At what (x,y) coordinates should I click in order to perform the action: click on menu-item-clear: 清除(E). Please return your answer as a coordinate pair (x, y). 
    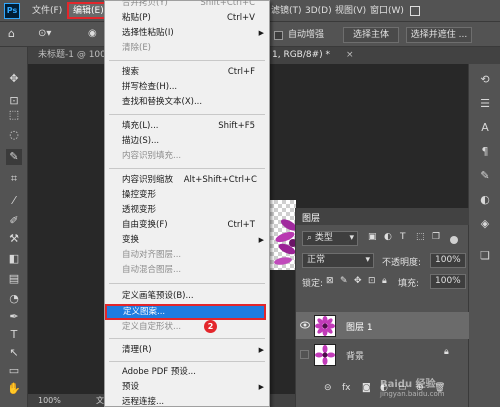
    Looking at the image, I should click on (187, 48).